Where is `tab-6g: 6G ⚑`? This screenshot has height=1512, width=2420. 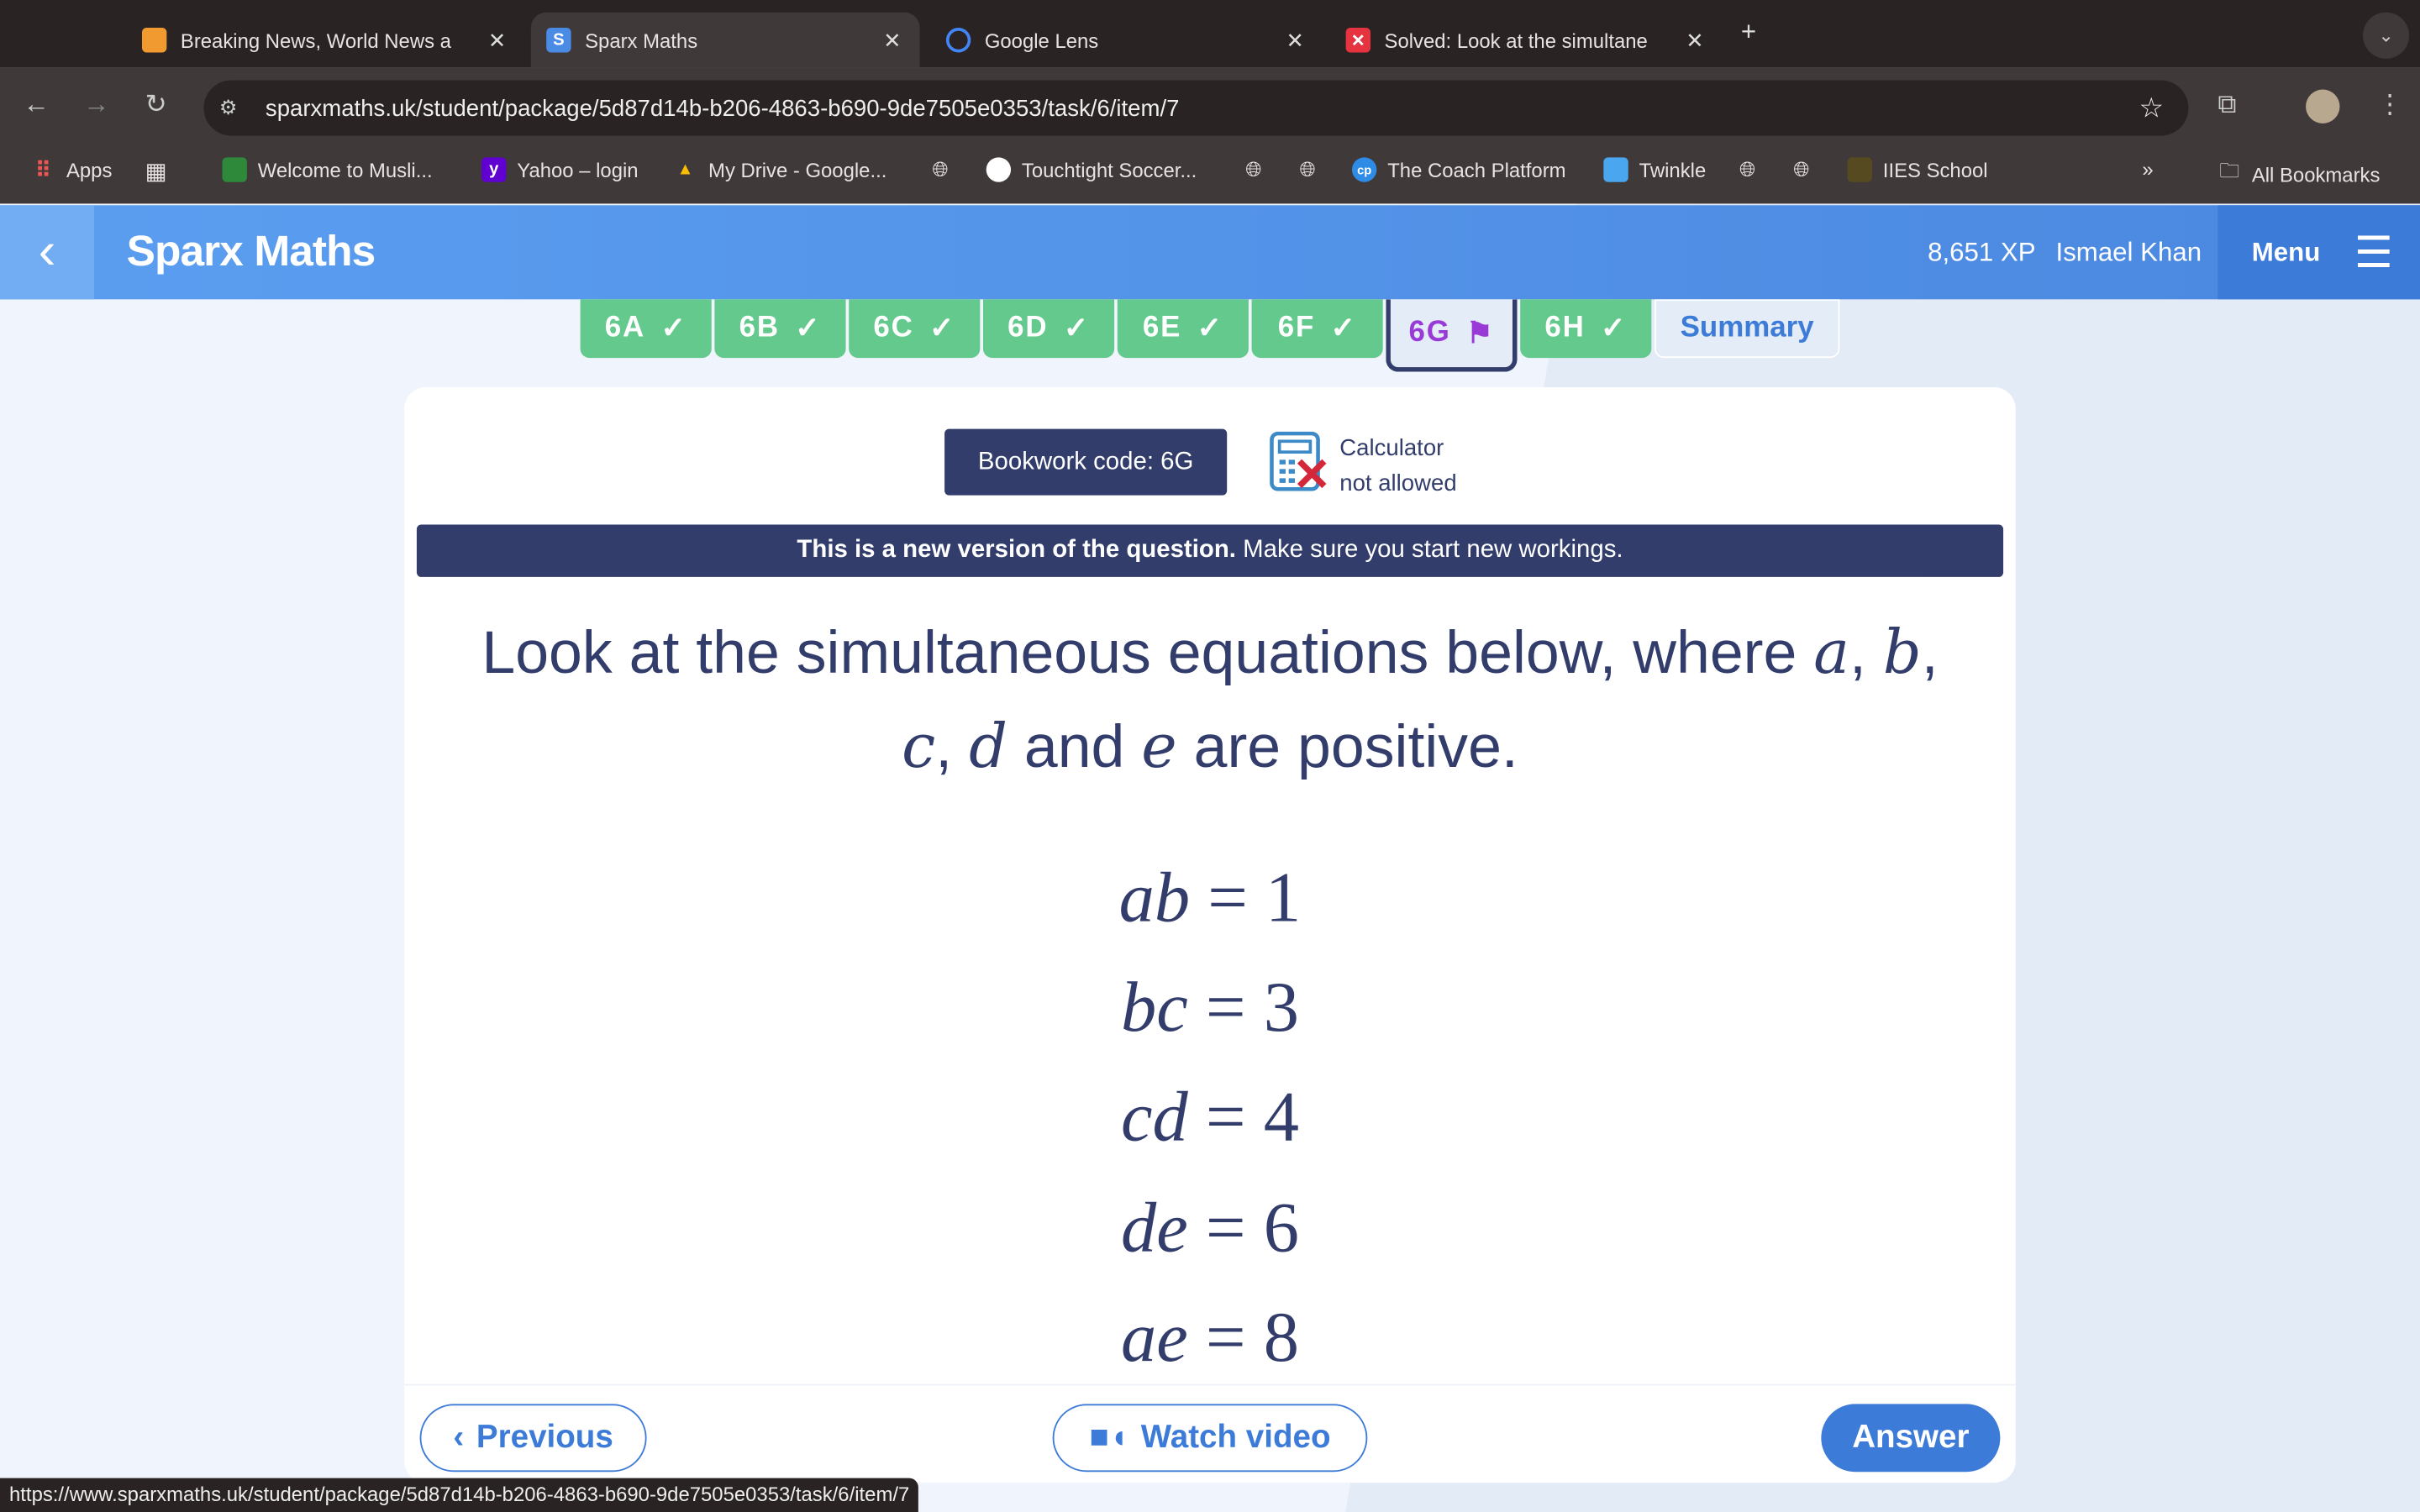
tab-6g: 6G ⚑ is located at coordinates (1452, 335).